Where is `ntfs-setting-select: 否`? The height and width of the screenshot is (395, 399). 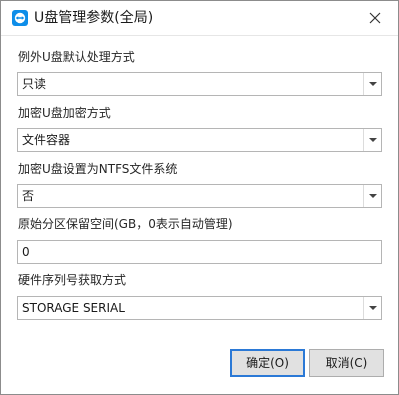 ntfs-setting-select: 否 is located at coordinates (199, 196).